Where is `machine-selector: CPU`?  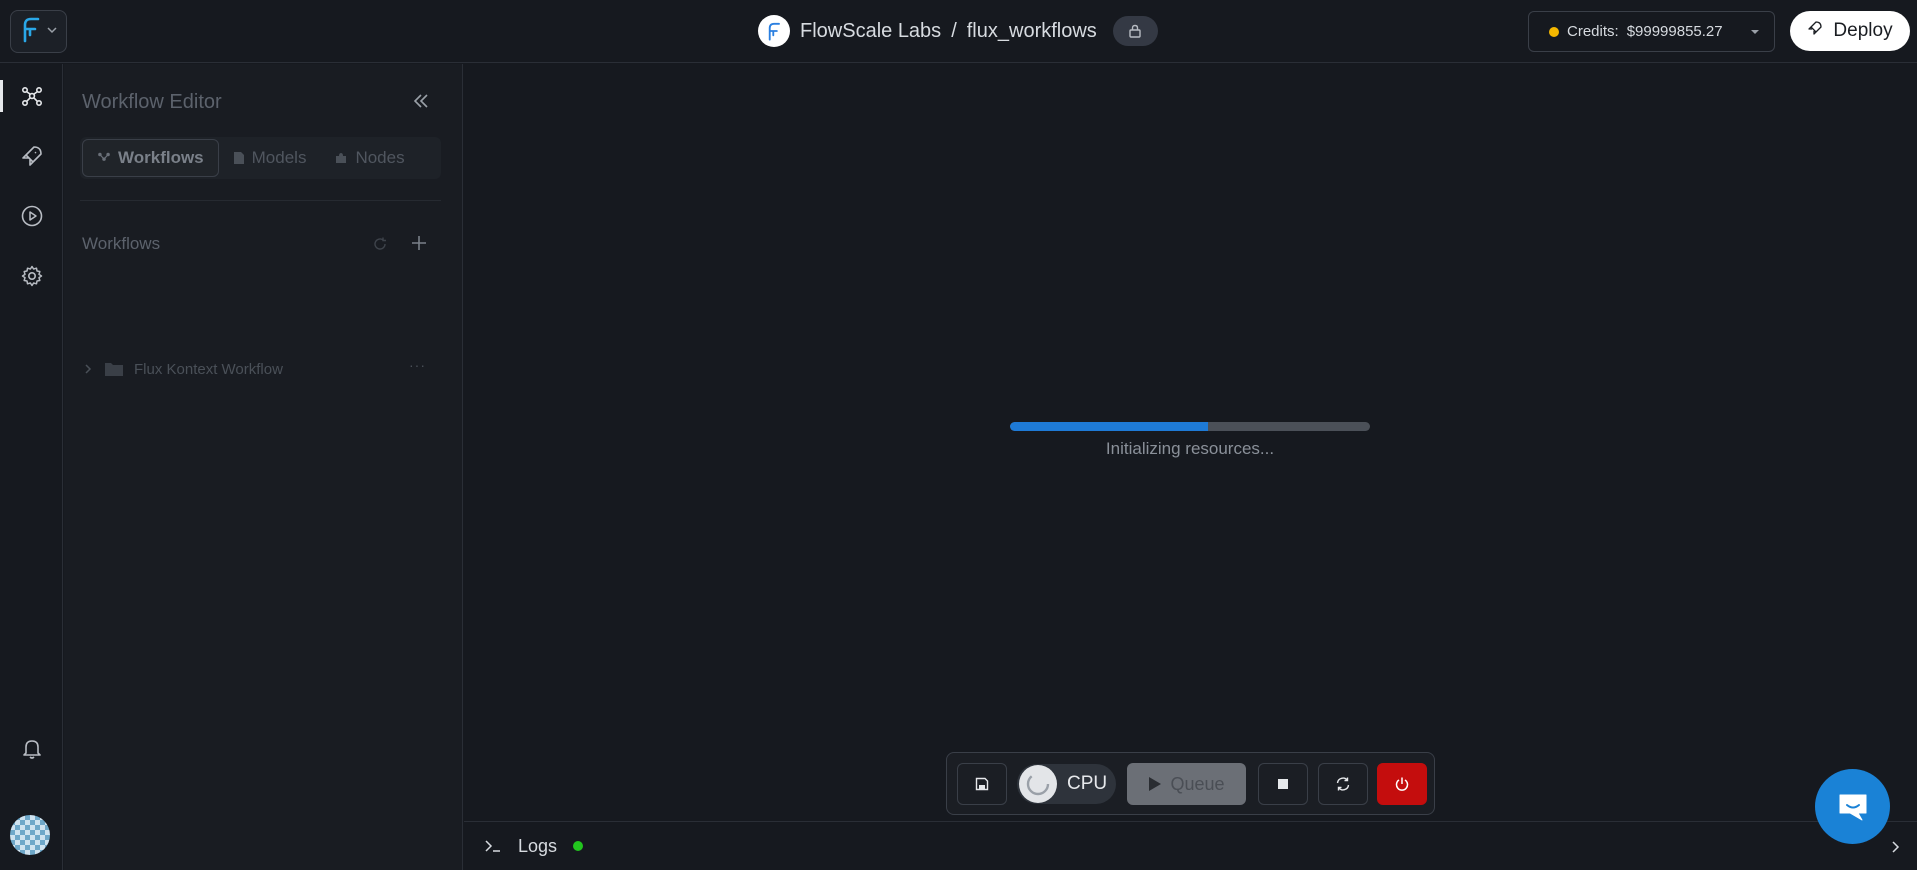
machine-selector: CPU is located at coordinates (1066, 784).